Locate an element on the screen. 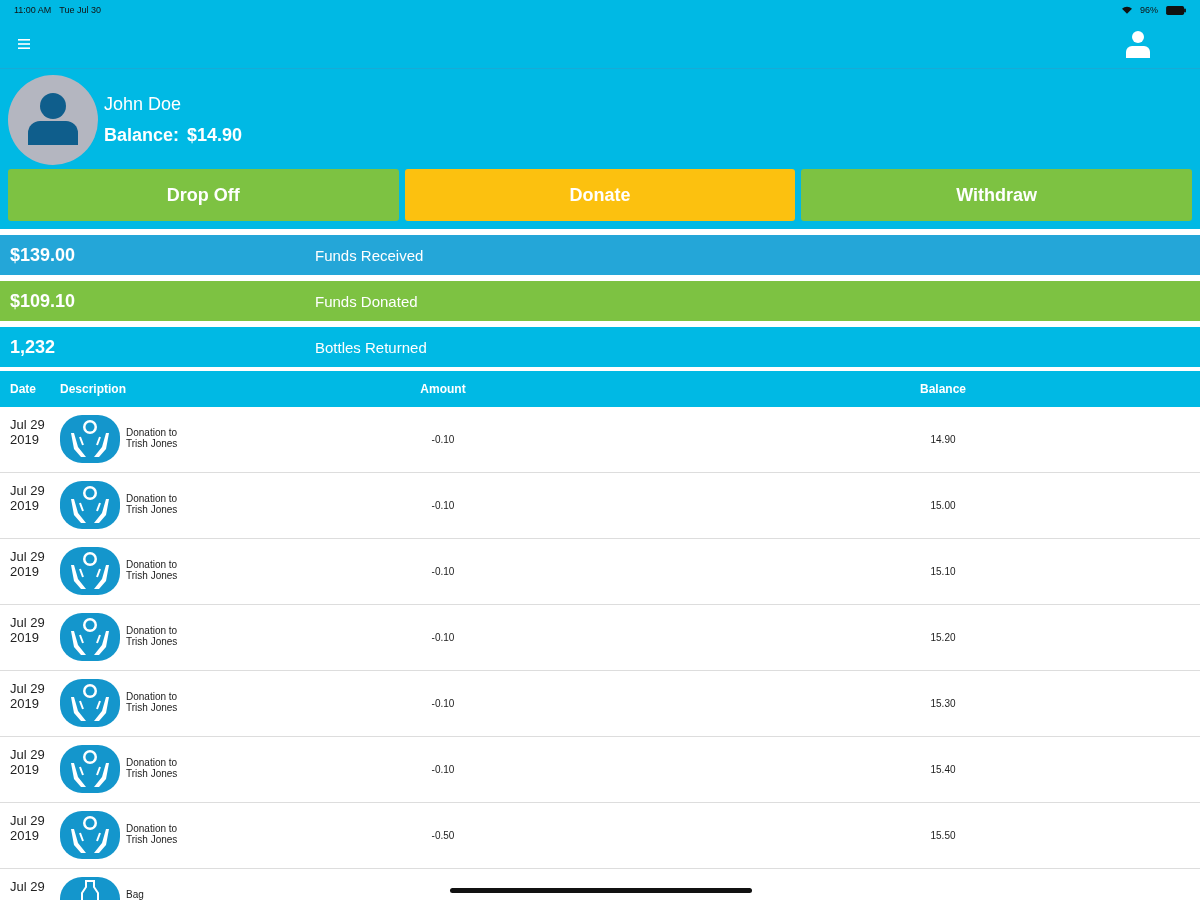  action-button: Withdraw is located at coordinates (996, 195).